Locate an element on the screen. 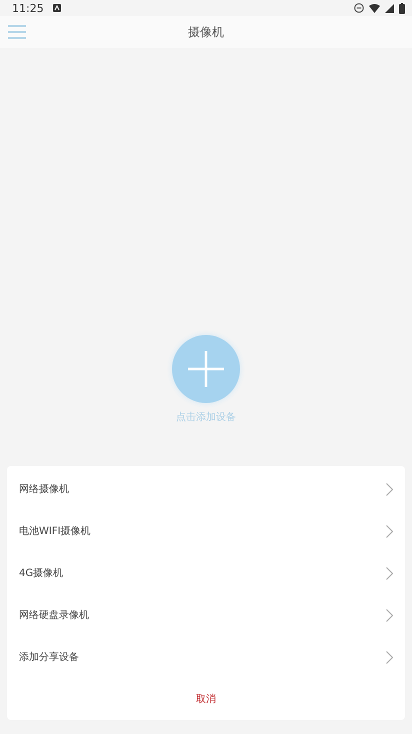  device-type-item: 电池WIFI摄像机 is located at coordinates (206, 531).